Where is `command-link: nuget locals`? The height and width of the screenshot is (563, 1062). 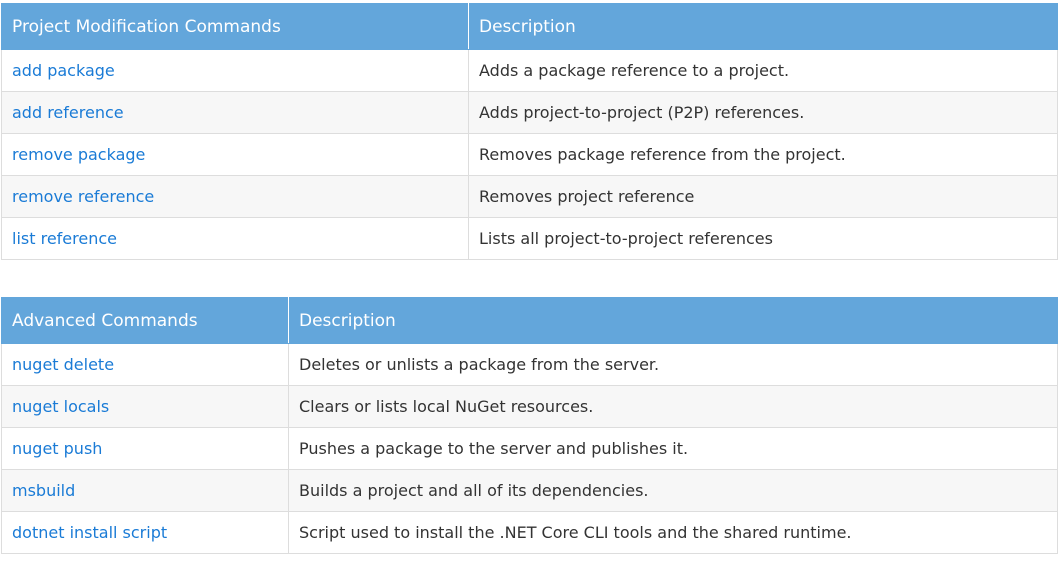 command-link: nuget locals is located at coordinates (60, 406).